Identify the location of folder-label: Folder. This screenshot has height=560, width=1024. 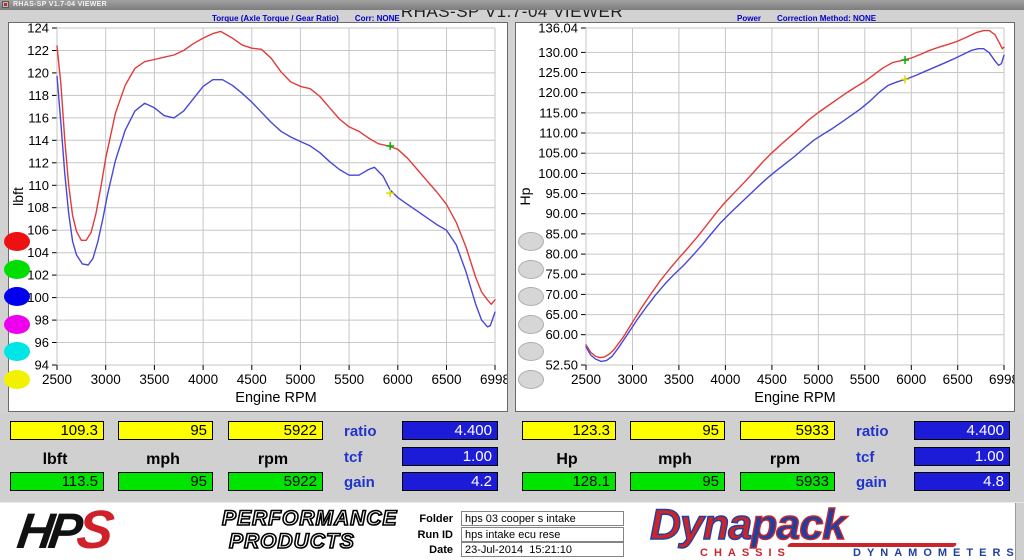
(436, 519).